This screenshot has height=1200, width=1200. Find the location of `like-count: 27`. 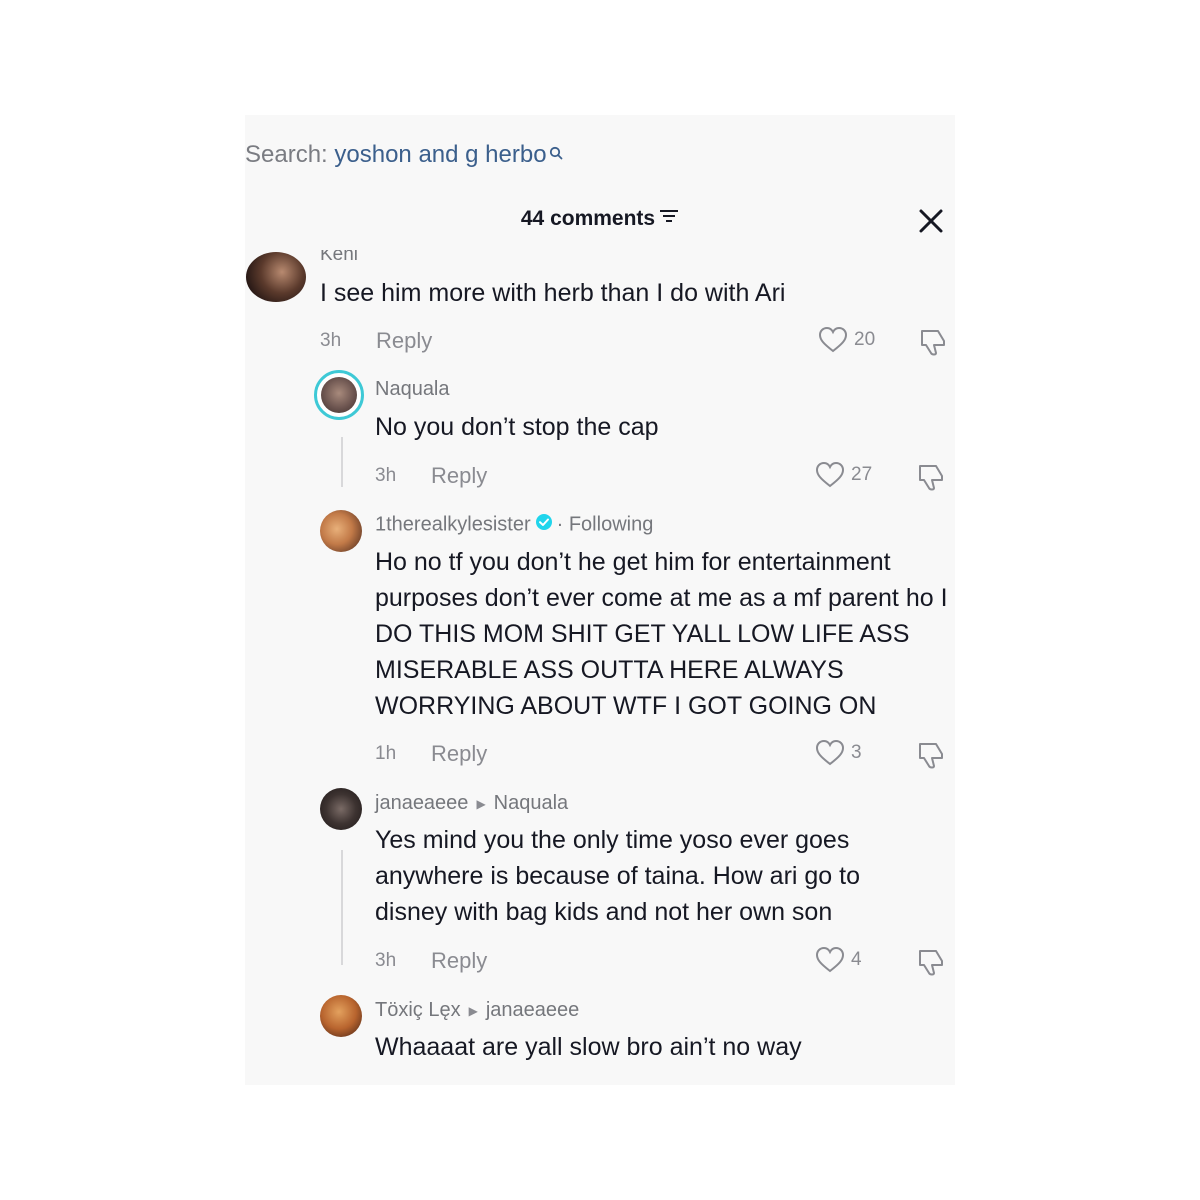

like-count: 27 is located at coordinates (862, 474).